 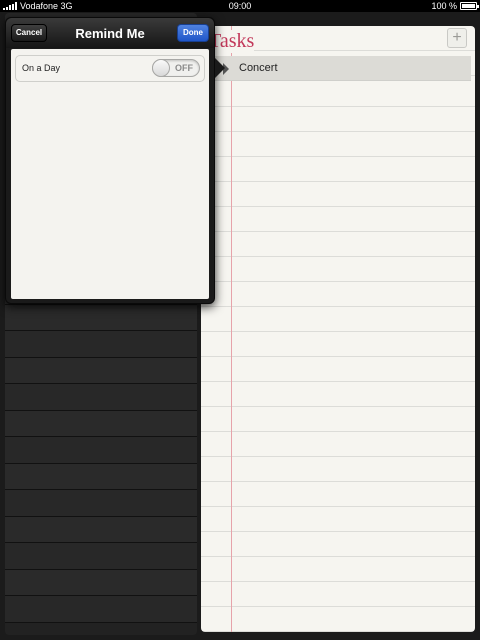 I want to click on task-label: Concert, so click(x=258, y=68).